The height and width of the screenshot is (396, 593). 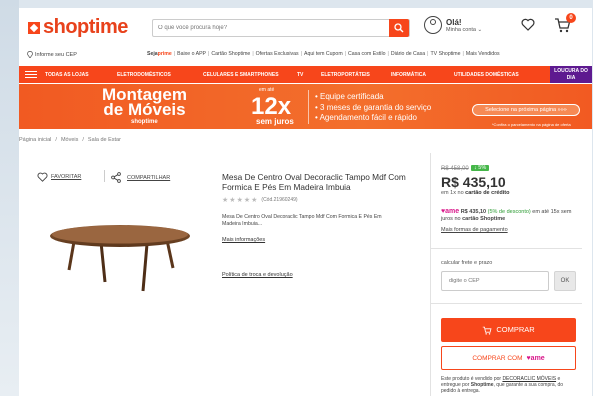 I want to click on favorite-button: FAVORITAR, so click(x=59, y=177).